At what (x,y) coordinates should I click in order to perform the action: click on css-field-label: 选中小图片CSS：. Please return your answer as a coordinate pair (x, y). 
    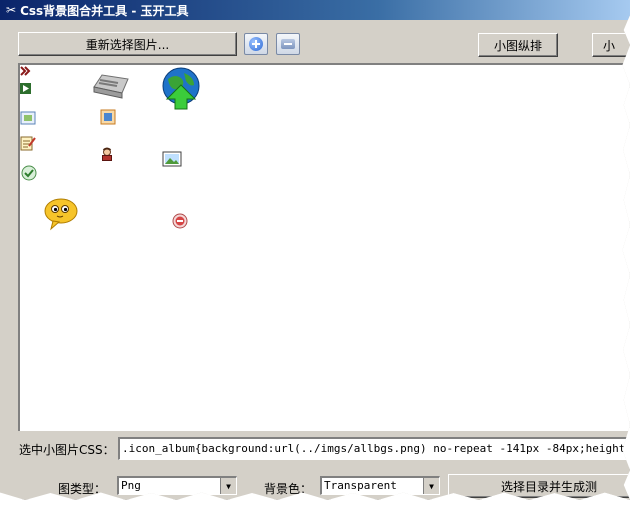
    Looking at the image, I should click on (67, 450).